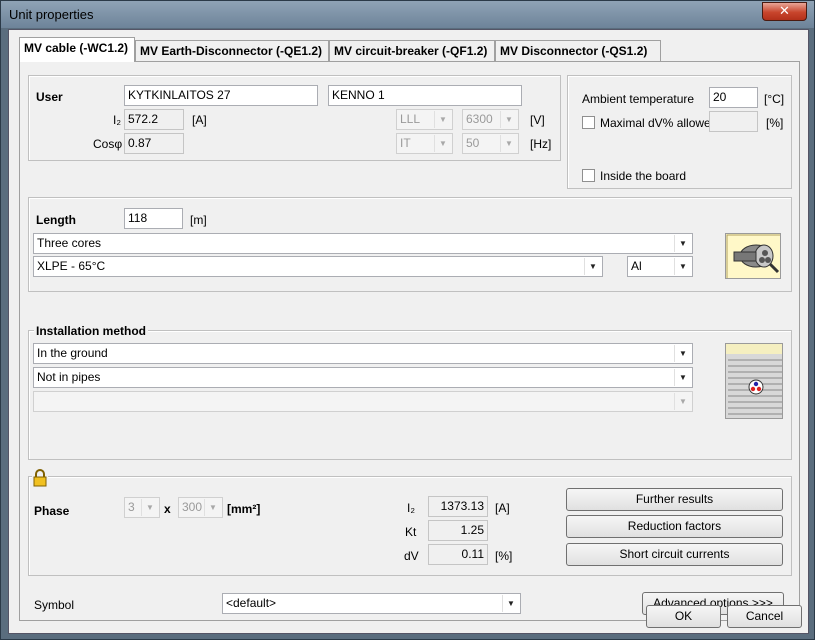  I want to click on installation-extra-combo: ▼, so click(363, 401).